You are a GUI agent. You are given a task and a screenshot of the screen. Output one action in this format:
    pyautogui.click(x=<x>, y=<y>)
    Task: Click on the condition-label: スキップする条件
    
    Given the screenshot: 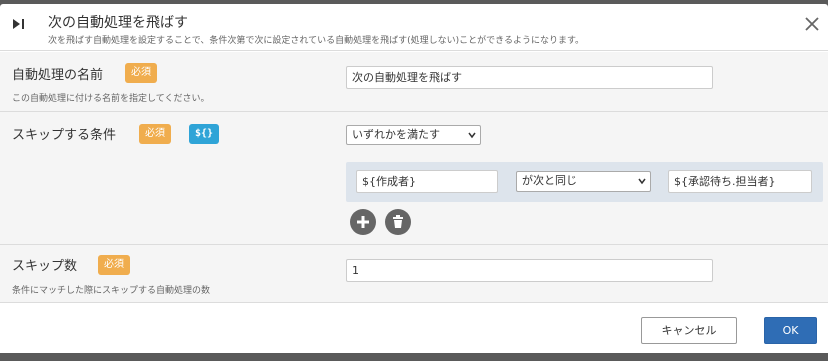 What is the action you would take?
    pyautogui.click(x=64, y=135)
    